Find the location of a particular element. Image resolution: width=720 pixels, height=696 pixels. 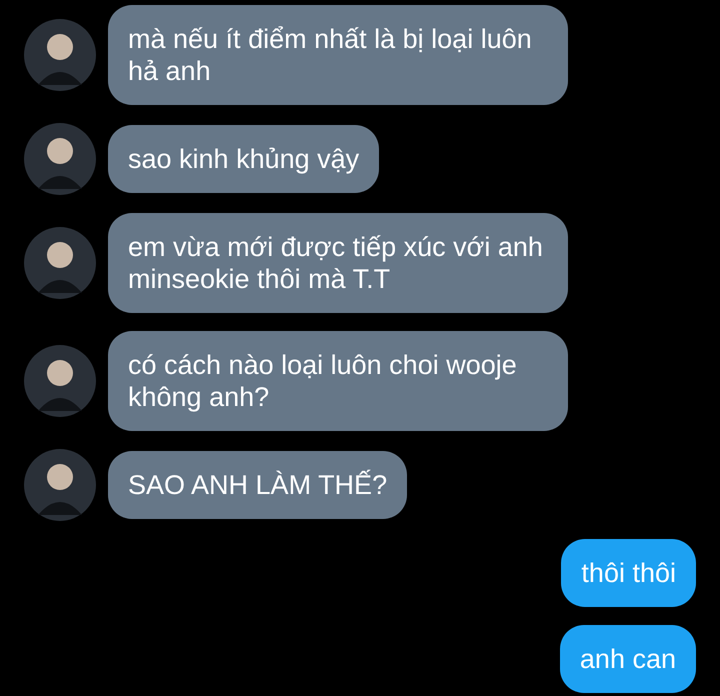

message-bubble: có cách nào loại luôn choi wooje không anh? is located at coordinates (338, 381).